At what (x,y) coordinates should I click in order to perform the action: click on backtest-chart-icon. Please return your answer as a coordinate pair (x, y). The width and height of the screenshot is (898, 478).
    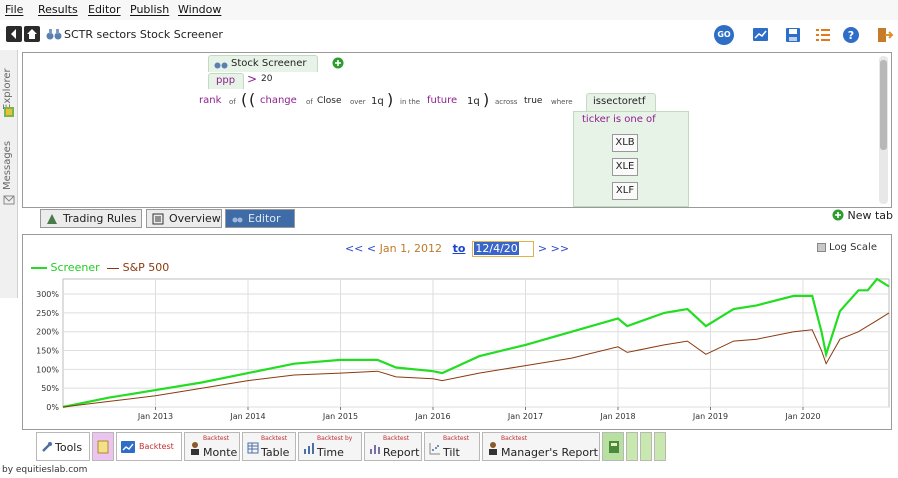
    Looking at the image, I should click on (128, 447).